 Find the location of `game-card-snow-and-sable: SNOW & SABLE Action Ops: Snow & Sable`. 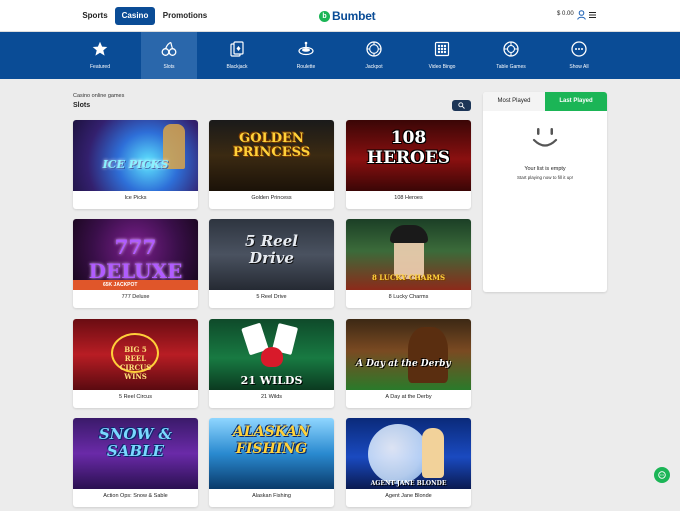

game-card-snow-and-sable: SNOW & SABLE Action Ops: Snow & Sable is located at coordinates (135, 462).